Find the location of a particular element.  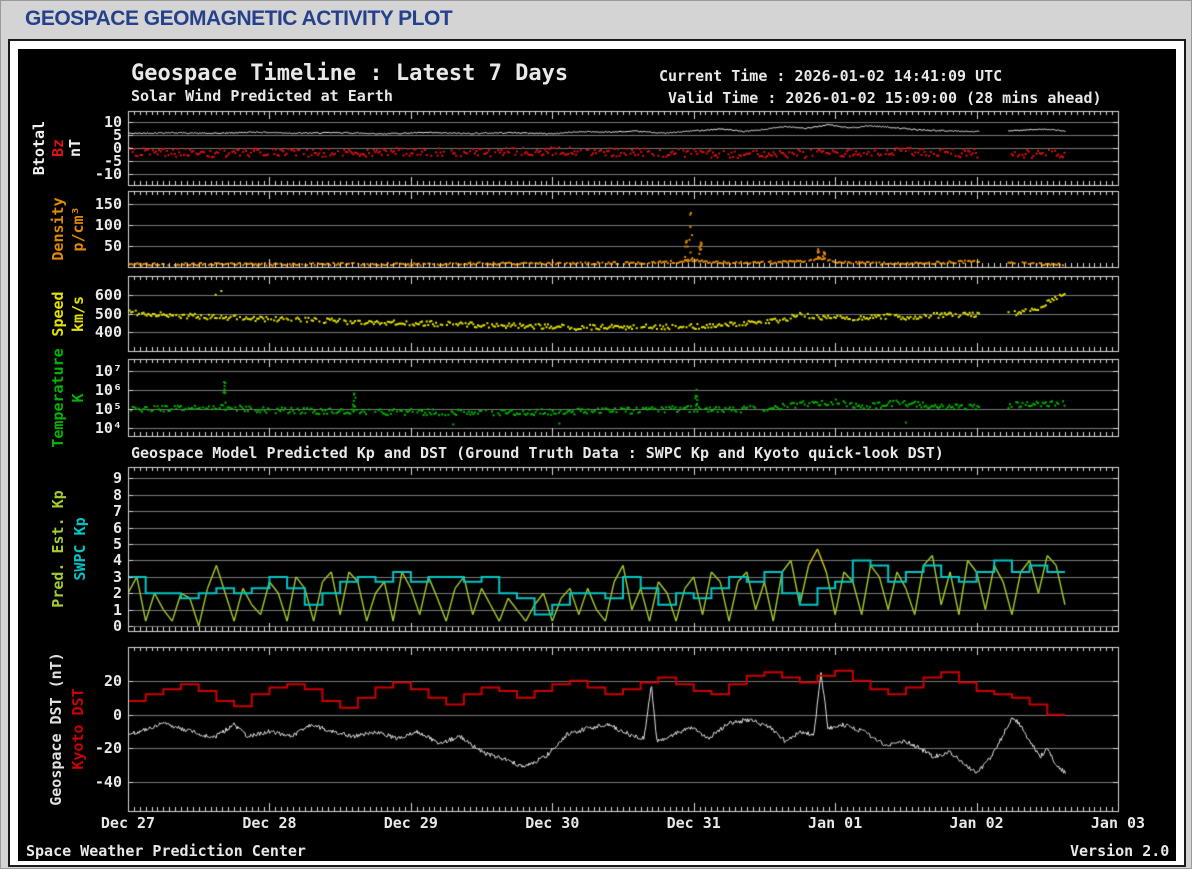

axis-title-temperature: Temperature is located at coordinates (58, 397).